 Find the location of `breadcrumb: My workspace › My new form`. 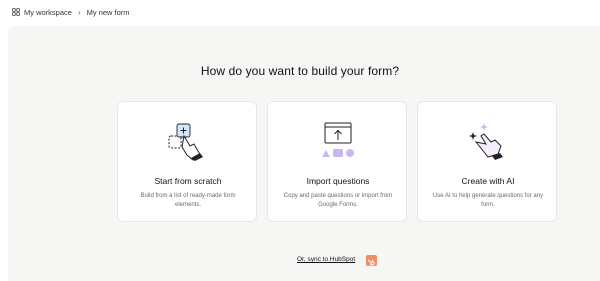

breadcrumb: My workspace › My new form is located at coordinates (300, 12).